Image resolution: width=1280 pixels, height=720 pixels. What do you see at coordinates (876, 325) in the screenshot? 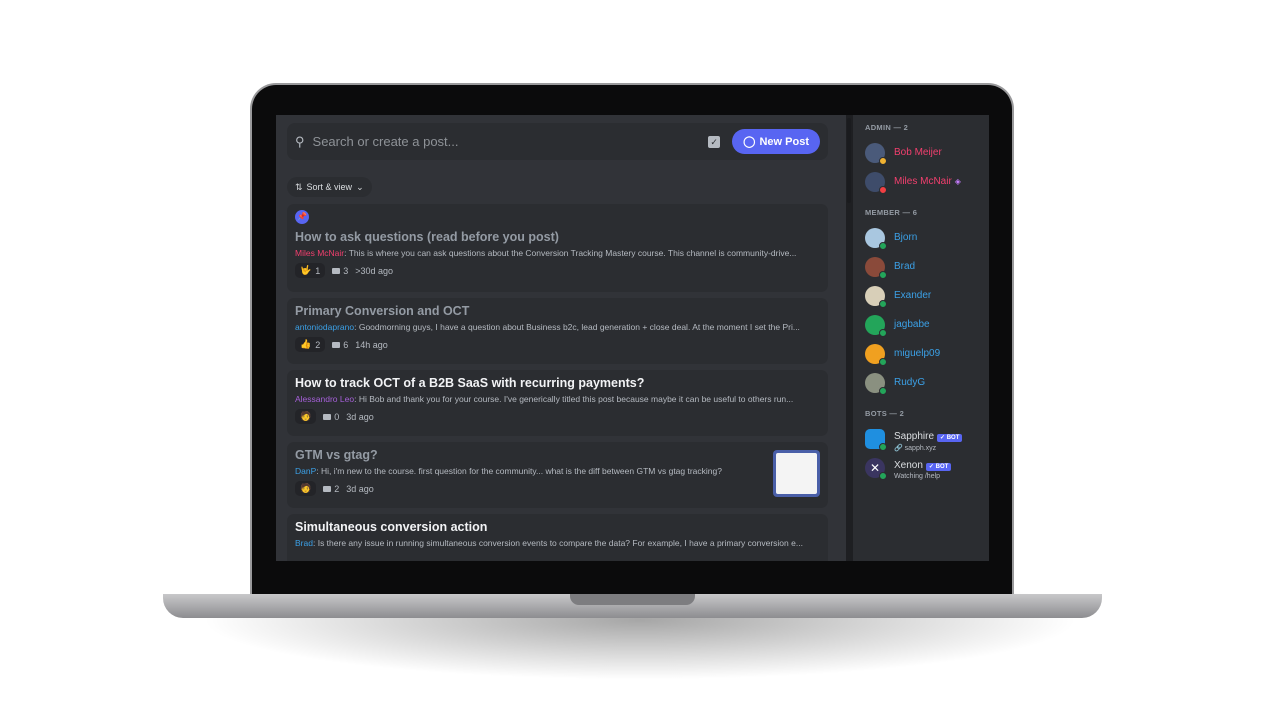
I see `discord-avatar-icon` at bounding box center [876, 325].